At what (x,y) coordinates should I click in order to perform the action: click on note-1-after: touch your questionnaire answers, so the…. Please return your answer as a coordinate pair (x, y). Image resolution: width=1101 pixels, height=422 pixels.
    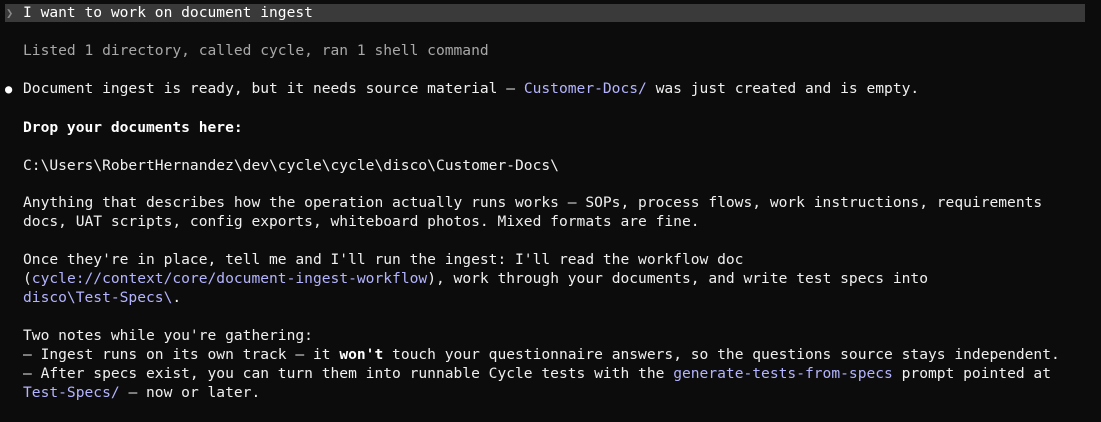
    Looking at the image, I should click on (721, 354).